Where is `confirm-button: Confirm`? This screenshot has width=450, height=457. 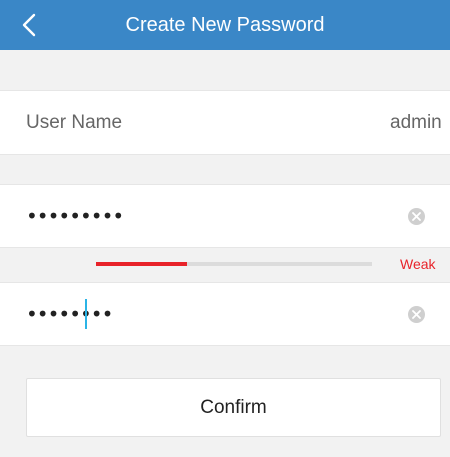 confirm-button: Confirm is located at coordinates (233, 407).